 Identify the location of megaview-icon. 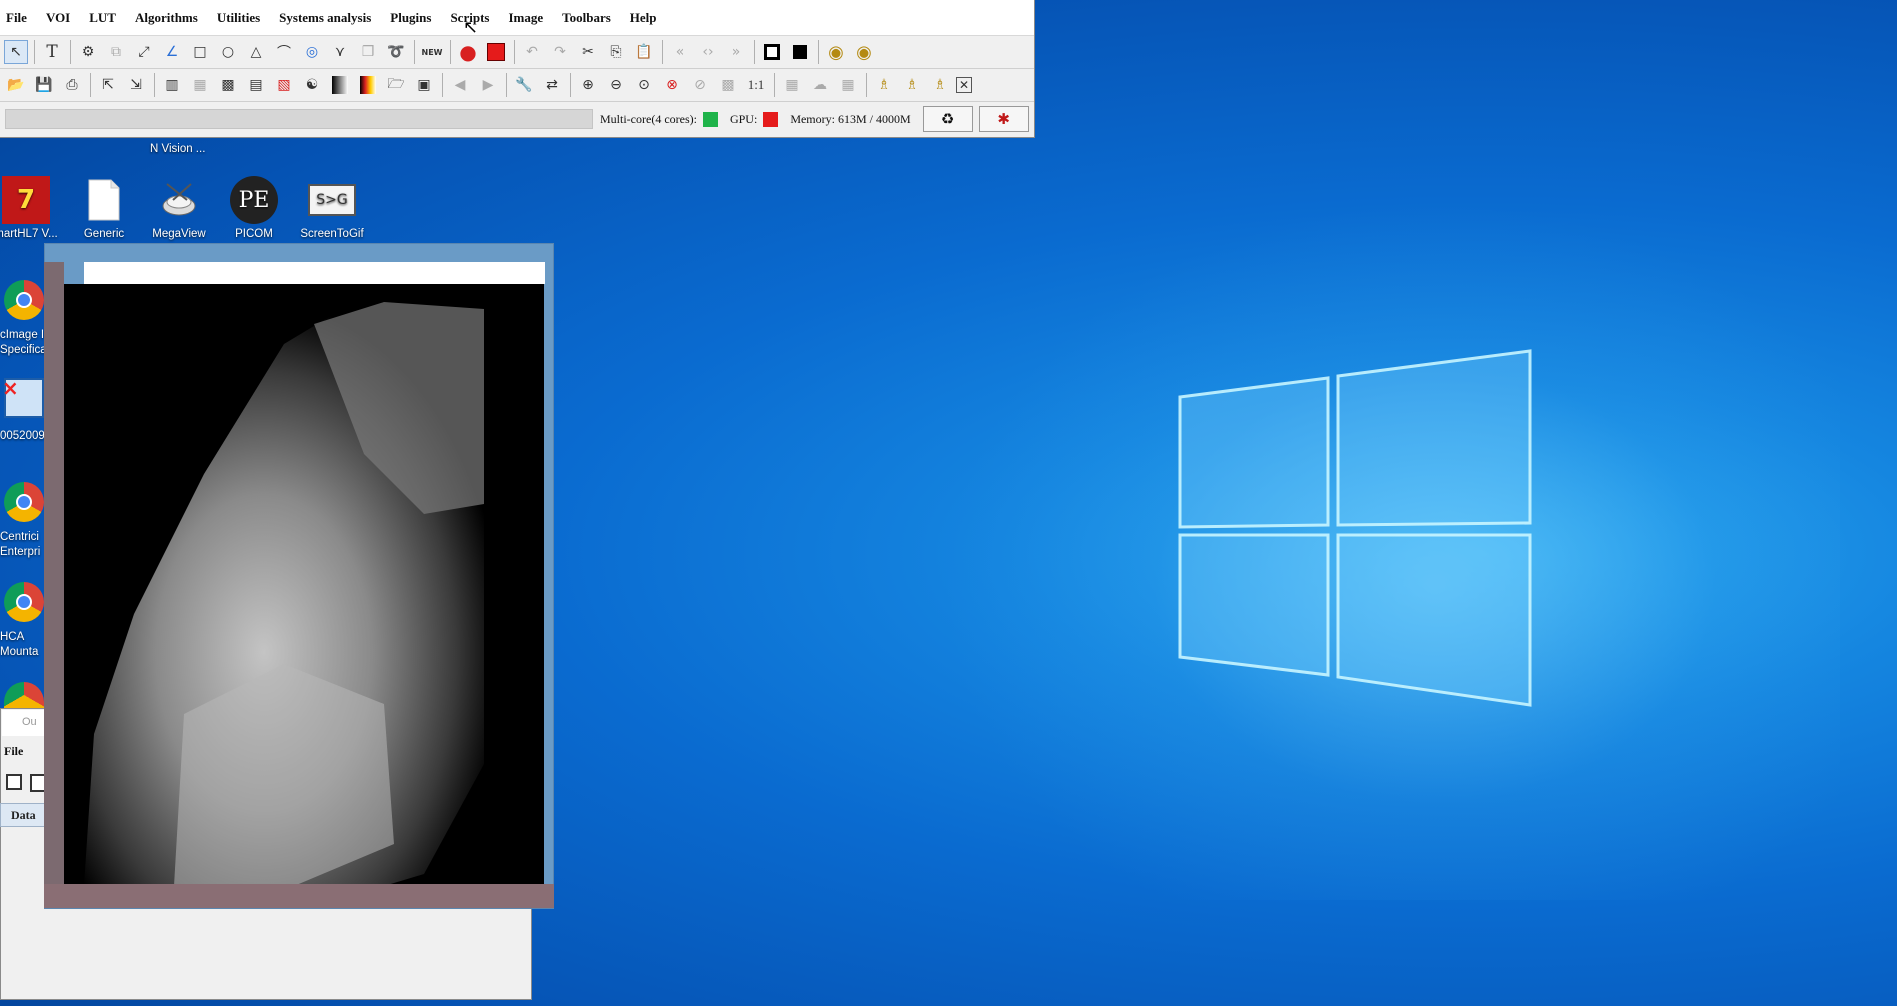
(179, 200).